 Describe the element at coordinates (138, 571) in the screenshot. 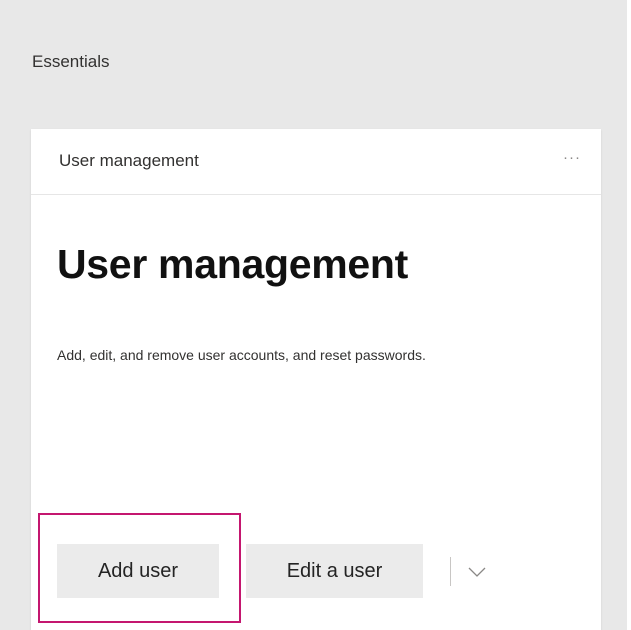

I see `add-user-button: Add user` at that location.